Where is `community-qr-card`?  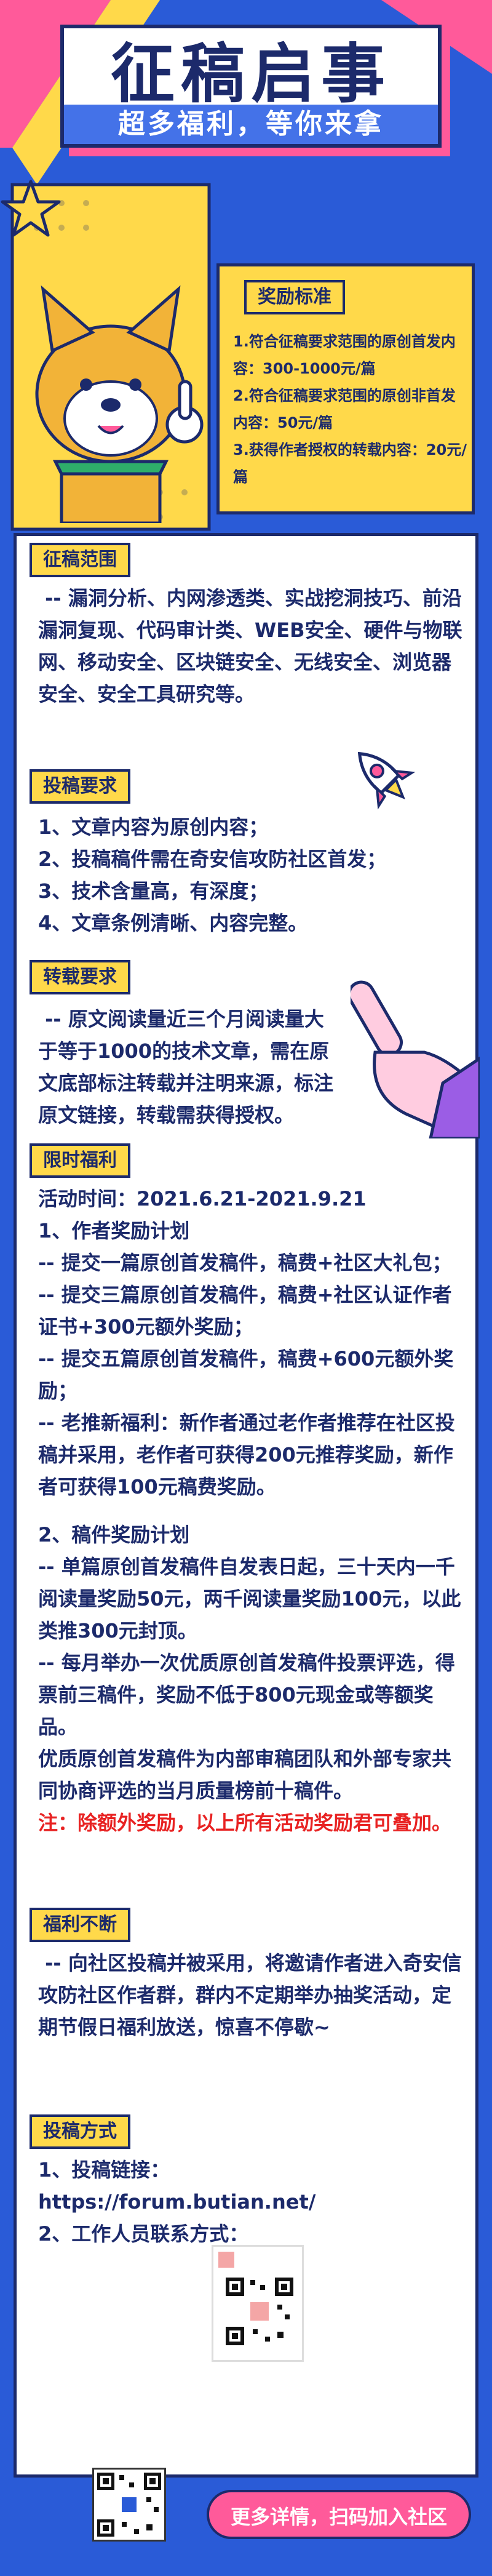
community-qr-card is located at coordinates (129, 2505).